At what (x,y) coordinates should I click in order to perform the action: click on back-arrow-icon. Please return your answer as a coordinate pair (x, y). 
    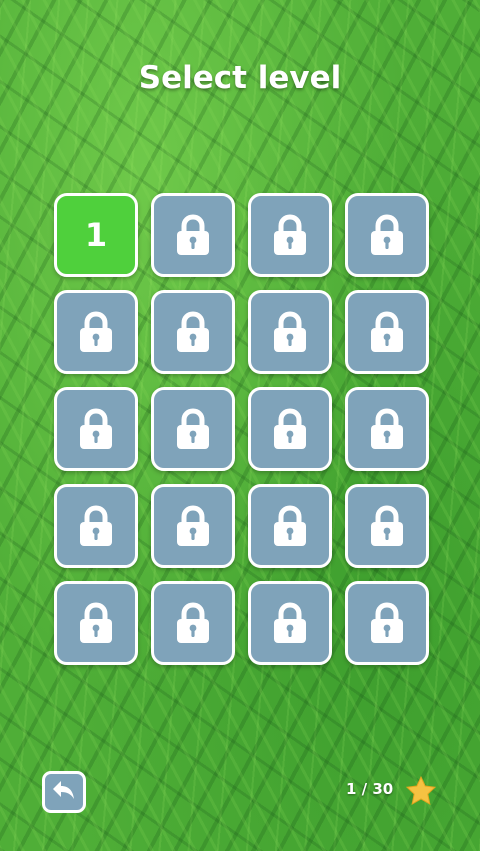
    Looking at the image, I should click on (64, 792).